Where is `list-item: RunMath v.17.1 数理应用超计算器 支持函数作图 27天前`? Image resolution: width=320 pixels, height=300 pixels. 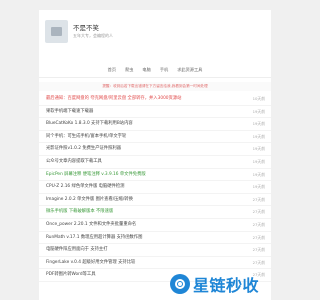 list-item: RunMath v.17.1 数理应用超计算器 支持函数作图 27天前 is located at coordinates (155, 238).